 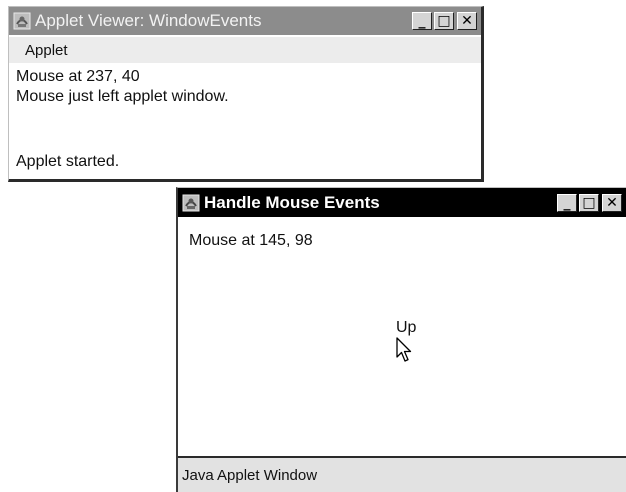 I want to click on applet-viewer-titlebar: Applet Viewer: WindowEvents _ □ ✕, so click(x=245, y=21).